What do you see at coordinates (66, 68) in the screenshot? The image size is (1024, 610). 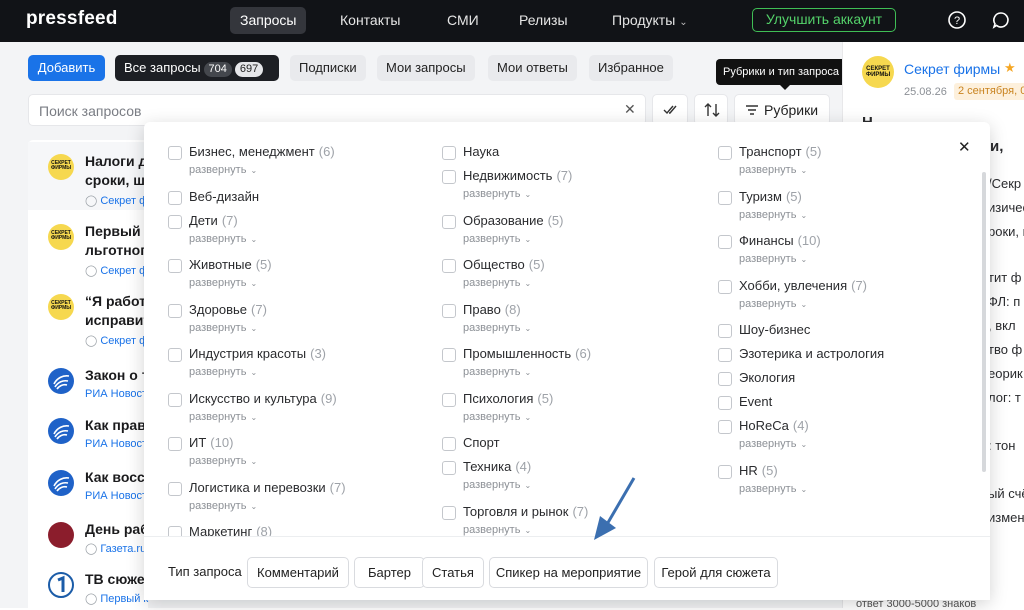 I see `add-button: Добавить` at bounding box center [66, 68].